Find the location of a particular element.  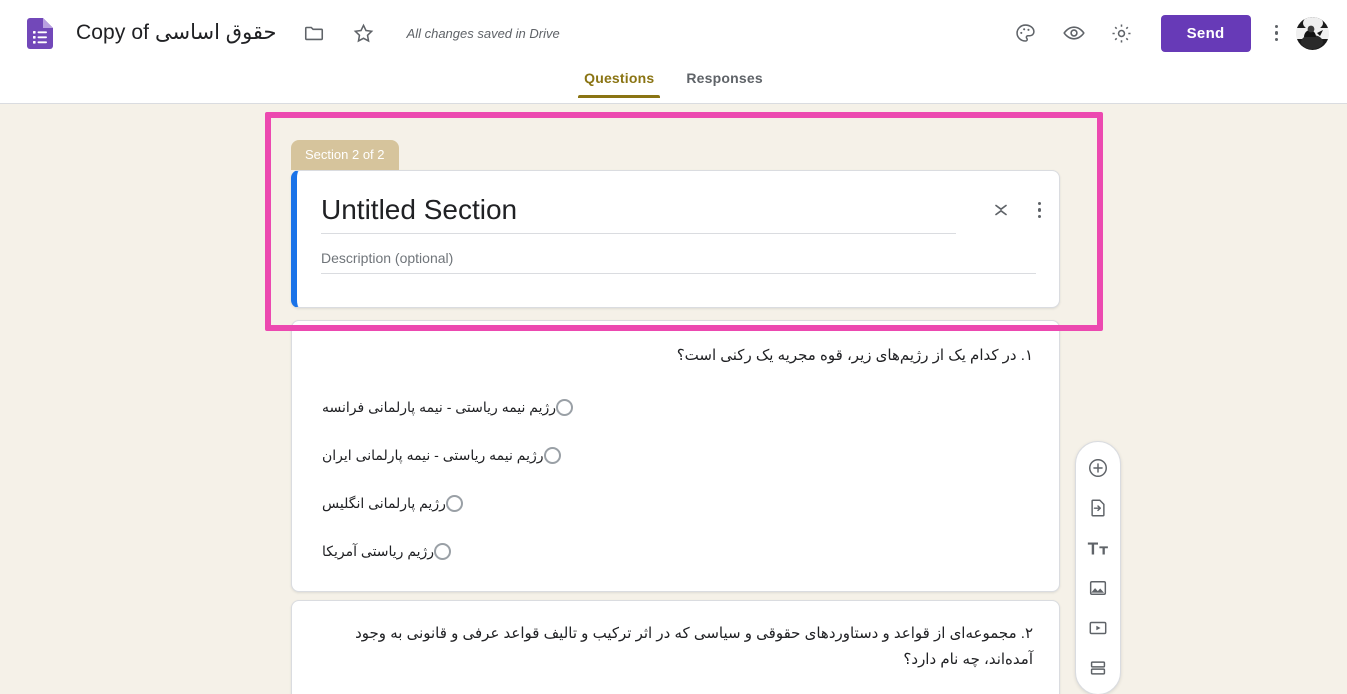

section-title-input: Untitled Section is located at coordinates (638, 213).